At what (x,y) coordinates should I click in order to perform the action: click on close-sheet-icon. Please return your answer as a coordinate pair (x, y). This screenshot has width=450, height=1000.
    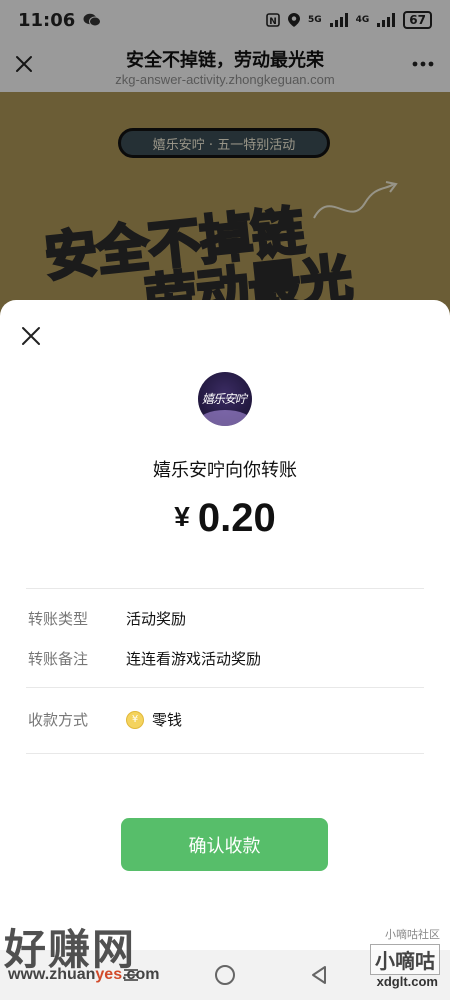
    Looking at the image, I should click on (31, 336).